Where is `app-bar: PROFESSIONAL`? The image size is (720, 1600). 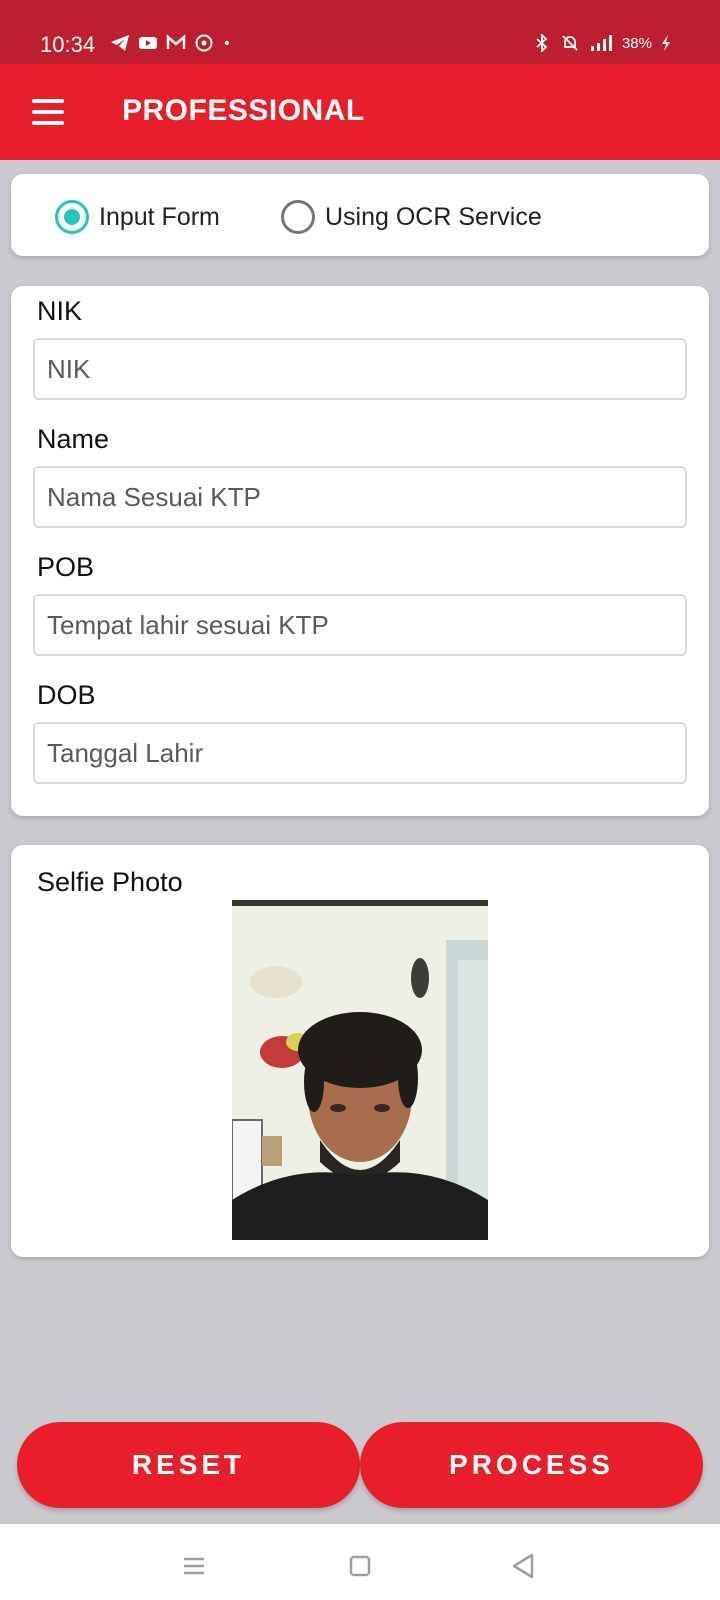
app-bar: PROFESSIONAL is located at coordinates (360, 112).